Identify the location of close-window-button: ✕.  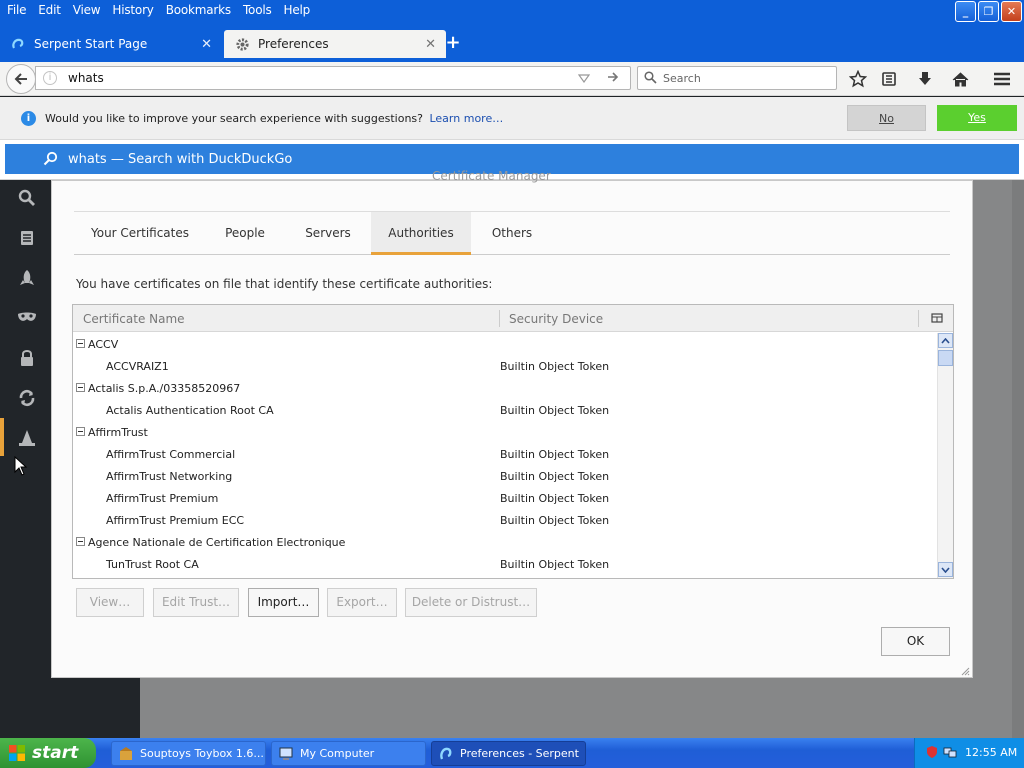
(1011, 11).